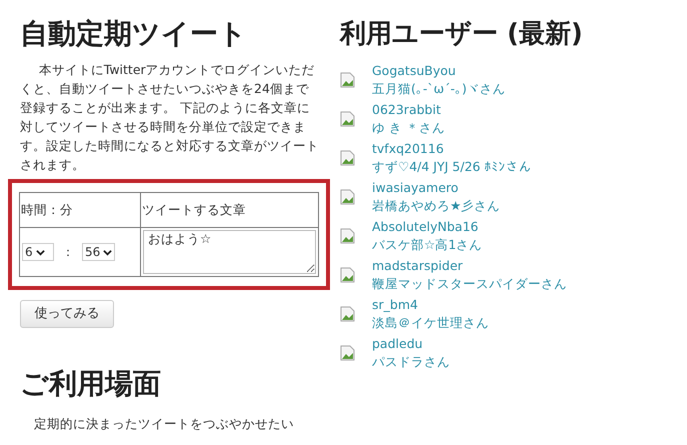 The image size is (687, 445). I want to click on intro-paragraph: 本サイトにTwitterアカウントでログインいただくと、自動ツイートさせたいつぶやきを24個まで登録することが出来ます。 下記のように各文章に対してツイートさせる時間を分単位で設定できます。設定した時間になると対応する文章がツイートされます。, so click(170, 117).